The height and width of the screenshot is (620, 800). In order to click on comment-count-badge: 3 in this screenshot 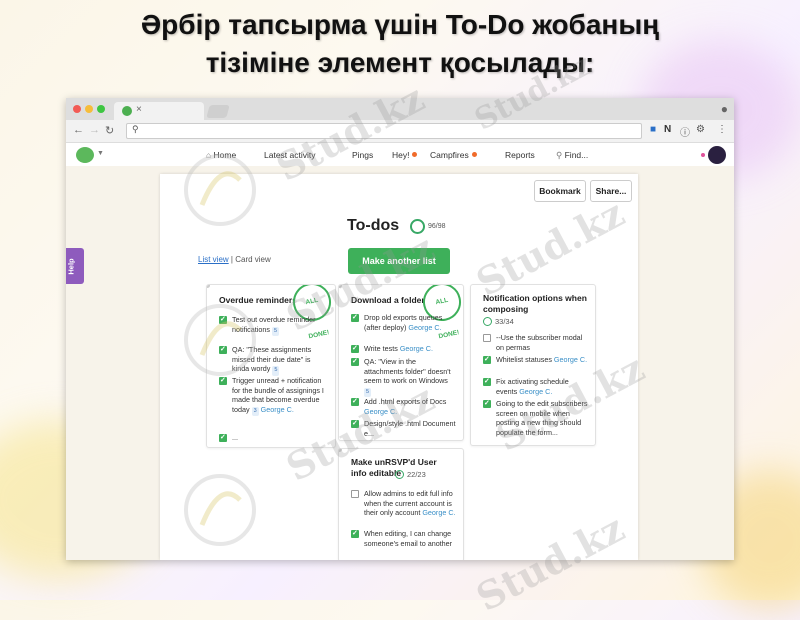, I will do `click(255, 411)`.